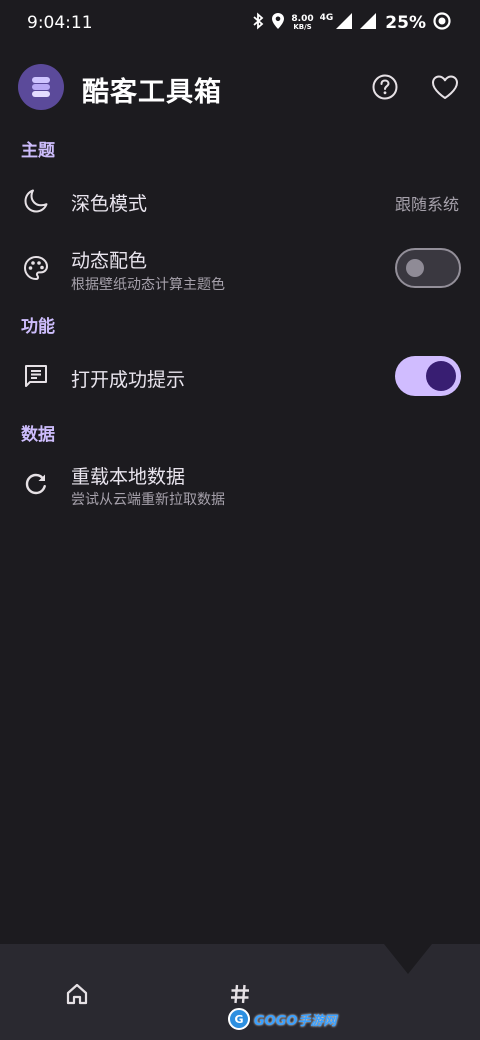 The width and height of the screenshot is (480, 1040). I want to click on palette-icon, so click(36, 268).